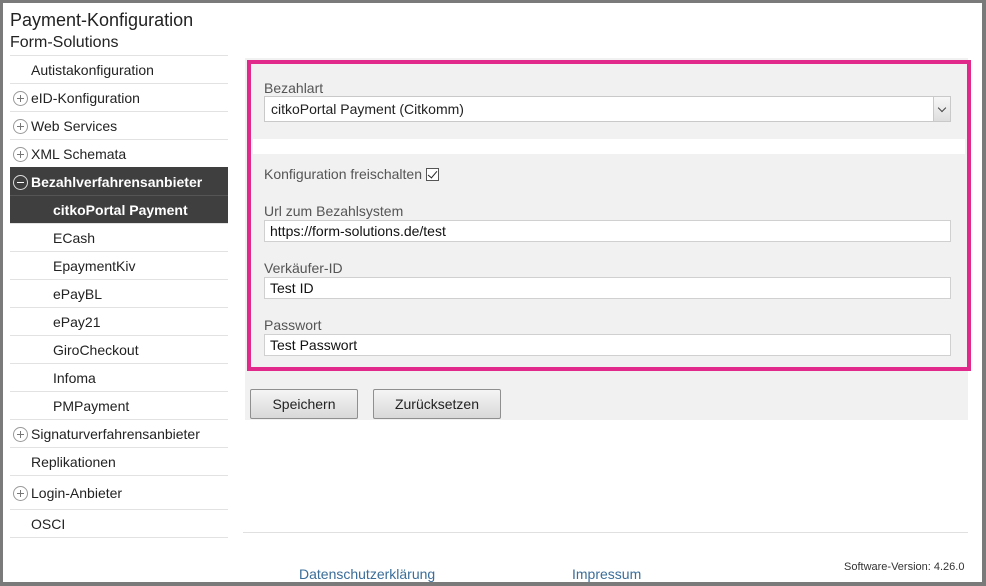  What do you see at coordinates (293, 325) in the screenshot?
I see `passwort-label: Passwort` at bounding box center [293, 325].